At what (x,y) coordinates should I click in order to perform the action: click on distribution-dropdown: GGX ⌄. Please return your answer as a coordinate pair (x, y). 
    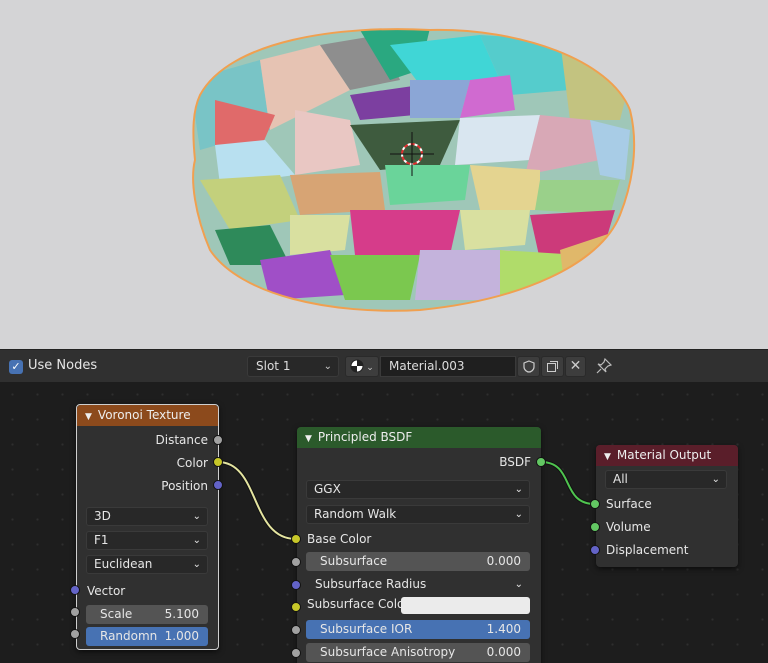
    Looking at the image, I should click on (418, 489).